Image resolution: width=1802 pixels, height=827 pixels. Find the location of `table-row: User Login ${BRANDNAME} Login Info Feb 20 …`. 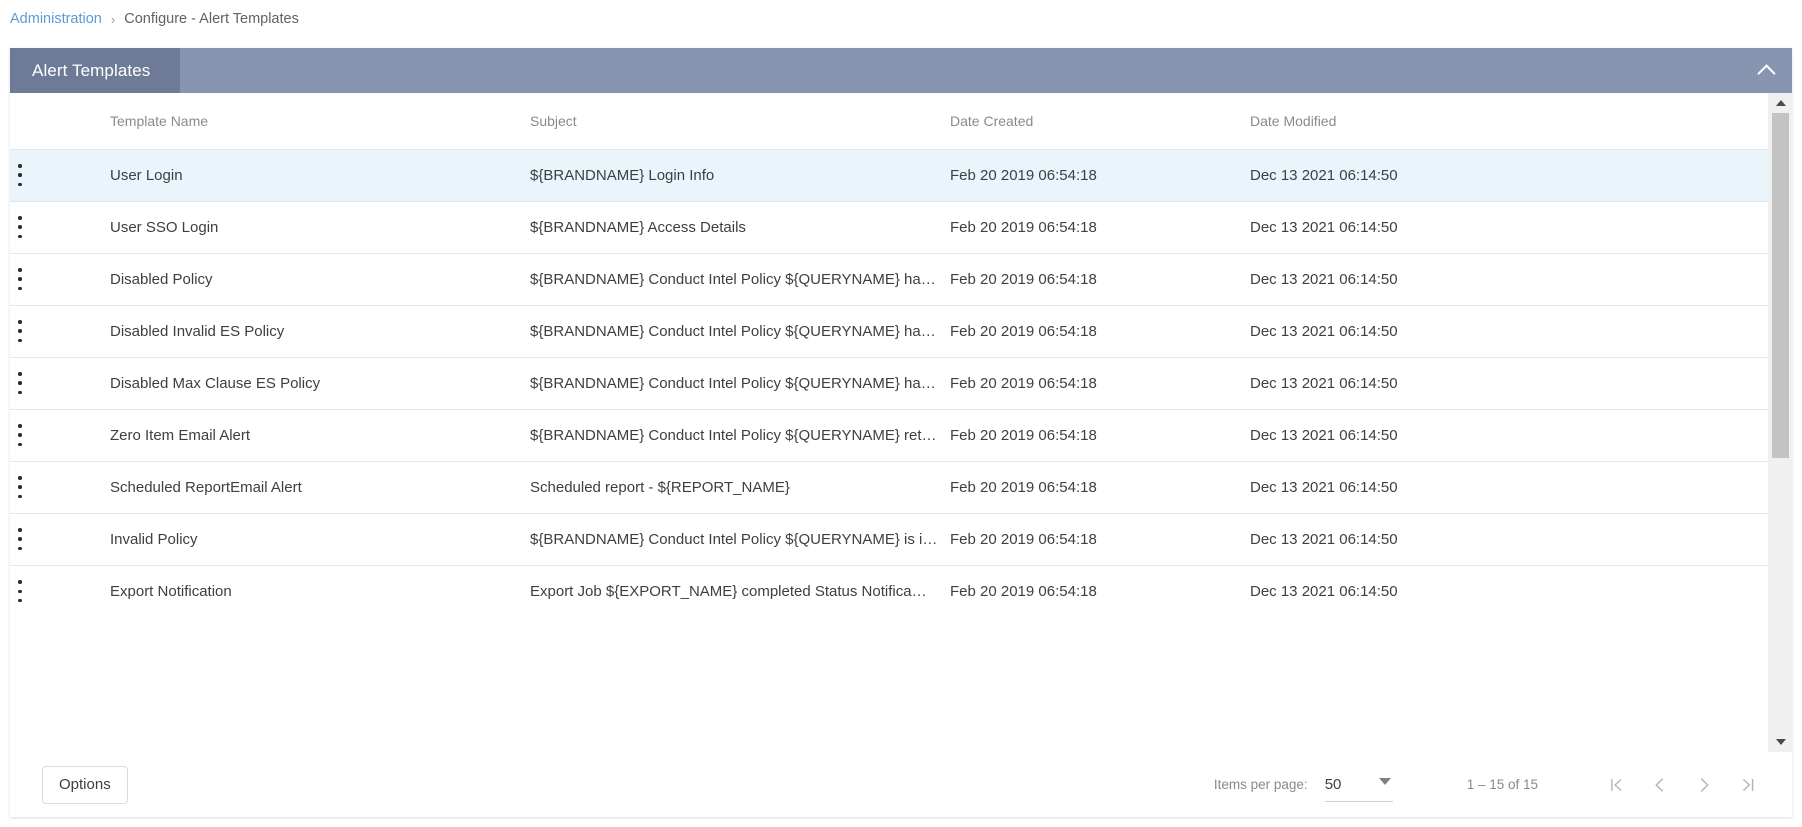

table-row: User Login ${BRANDNAME} Login Info Feb 20 … is located at coordinates (889, 174).